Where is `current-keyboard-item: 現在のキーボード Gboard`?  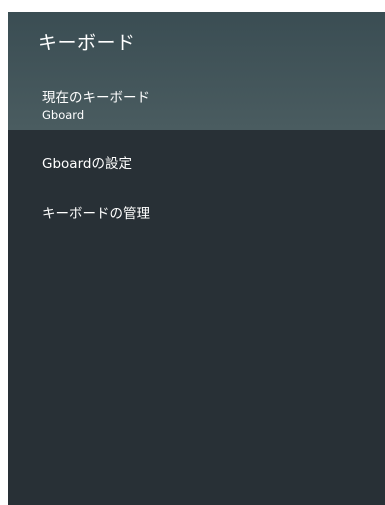 current-keyboard-item: 現在のキーボード Gboard is located at coordinates (196, 102).